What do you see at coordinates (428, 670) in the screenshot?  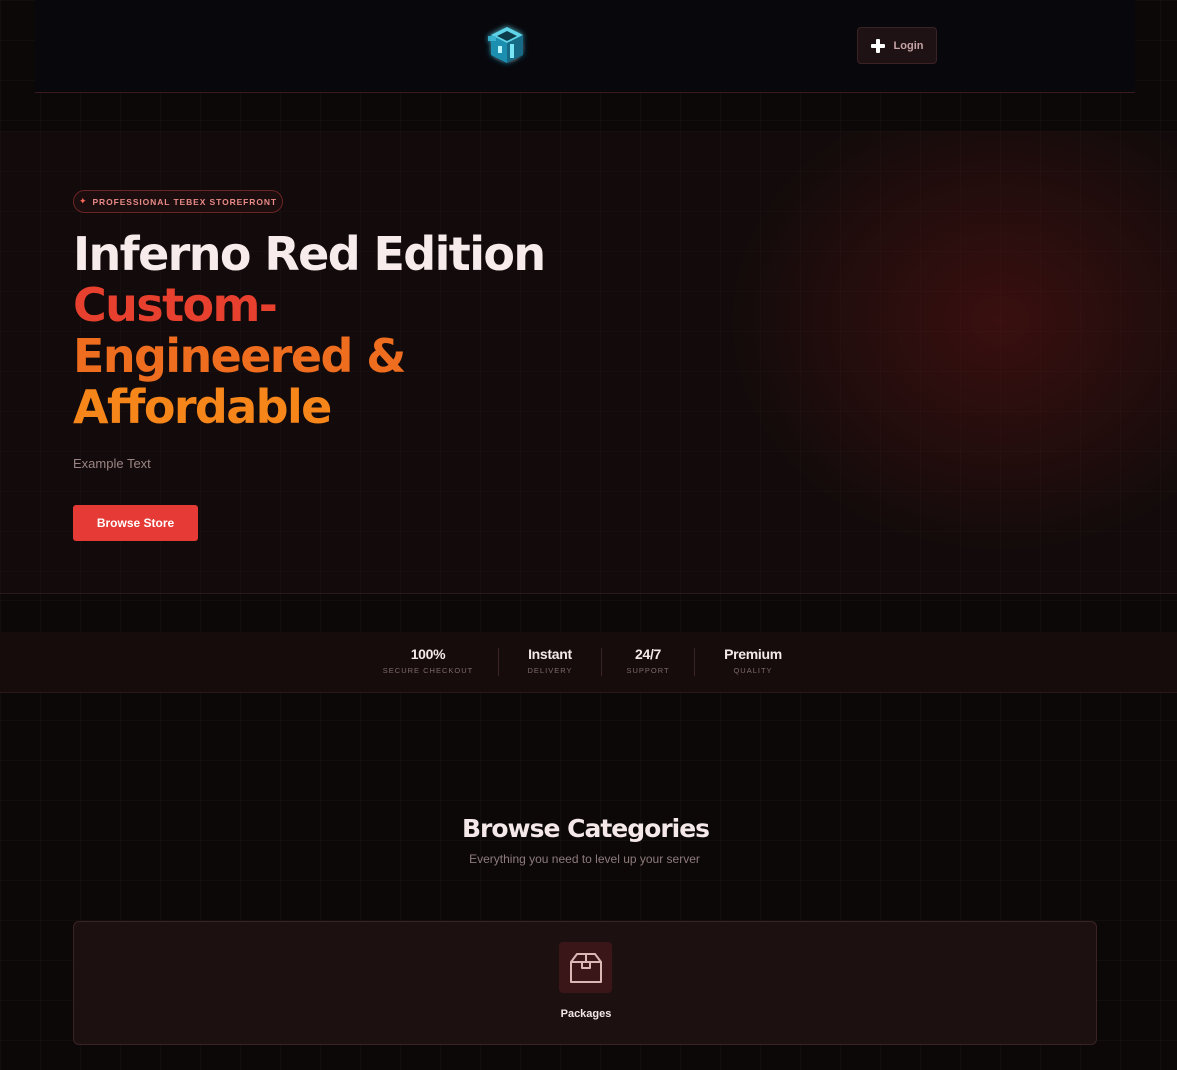 I see `stat-label: SECURE CHECKOUT` at bounding box center [428, 670].